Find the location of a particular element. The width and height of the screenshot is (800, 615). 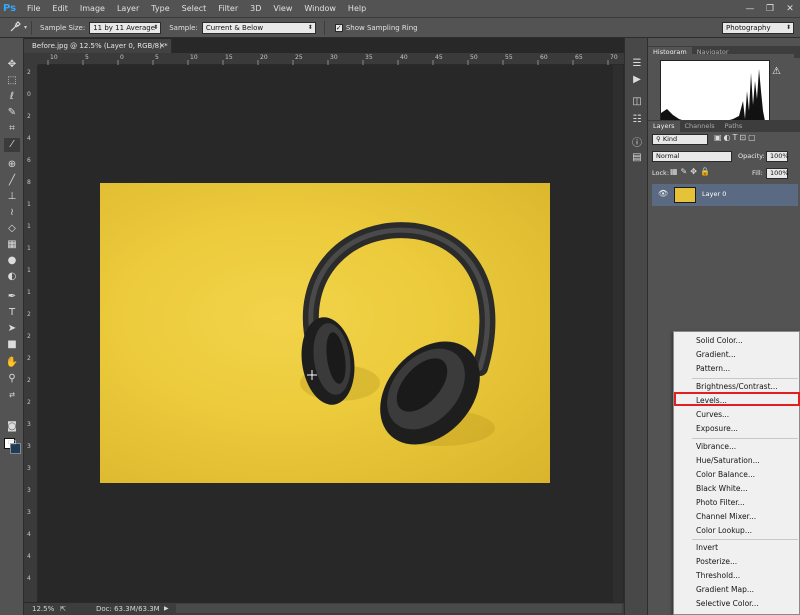

eye-icon: 👁 is located at coordinates (663, 193).